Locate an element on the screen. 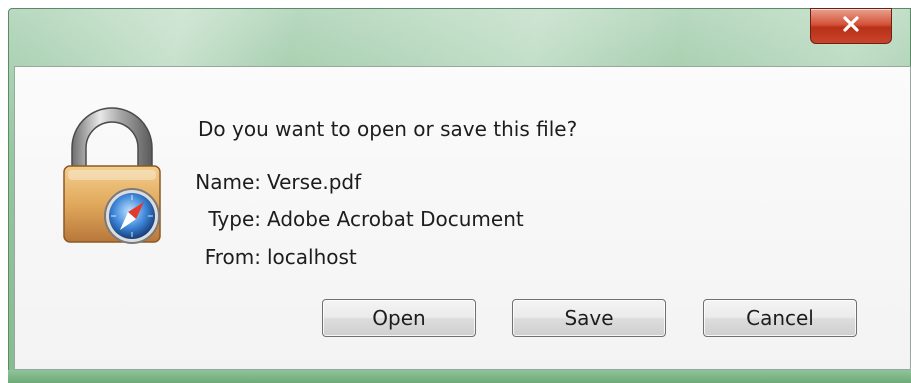  close-icon is located at coordinates (851, 26).